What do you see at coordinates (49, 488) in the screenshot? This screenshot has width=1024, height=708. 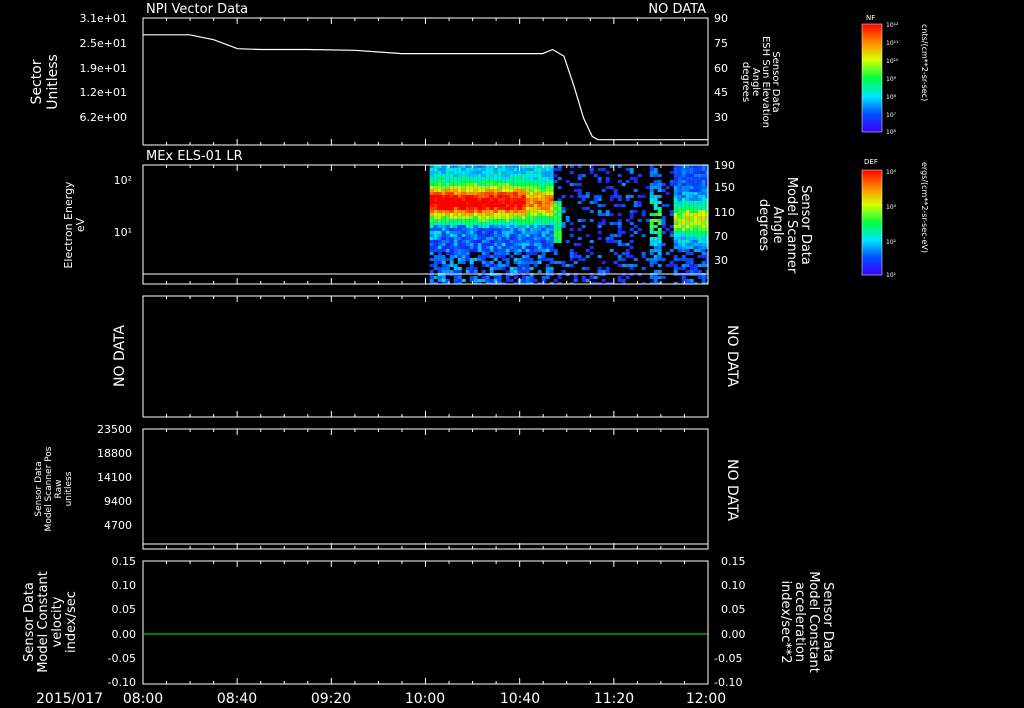 I see `panel-4-left-label-line: Model Scanner Pos` at bounding box center [49, 488].